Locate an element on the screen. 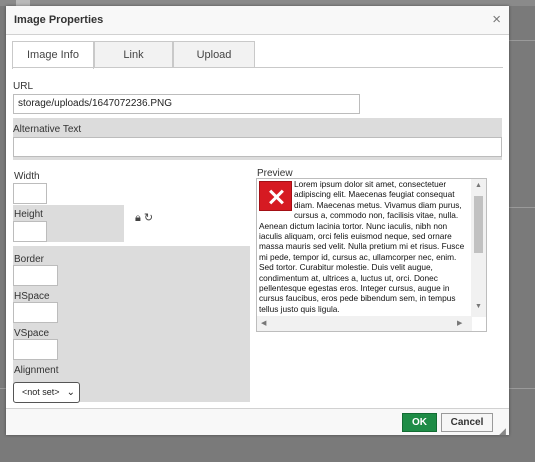 The width and height of the screenshot is (535, 462). alt-text-label: Alternative Text is located at coordinates (47, 129).